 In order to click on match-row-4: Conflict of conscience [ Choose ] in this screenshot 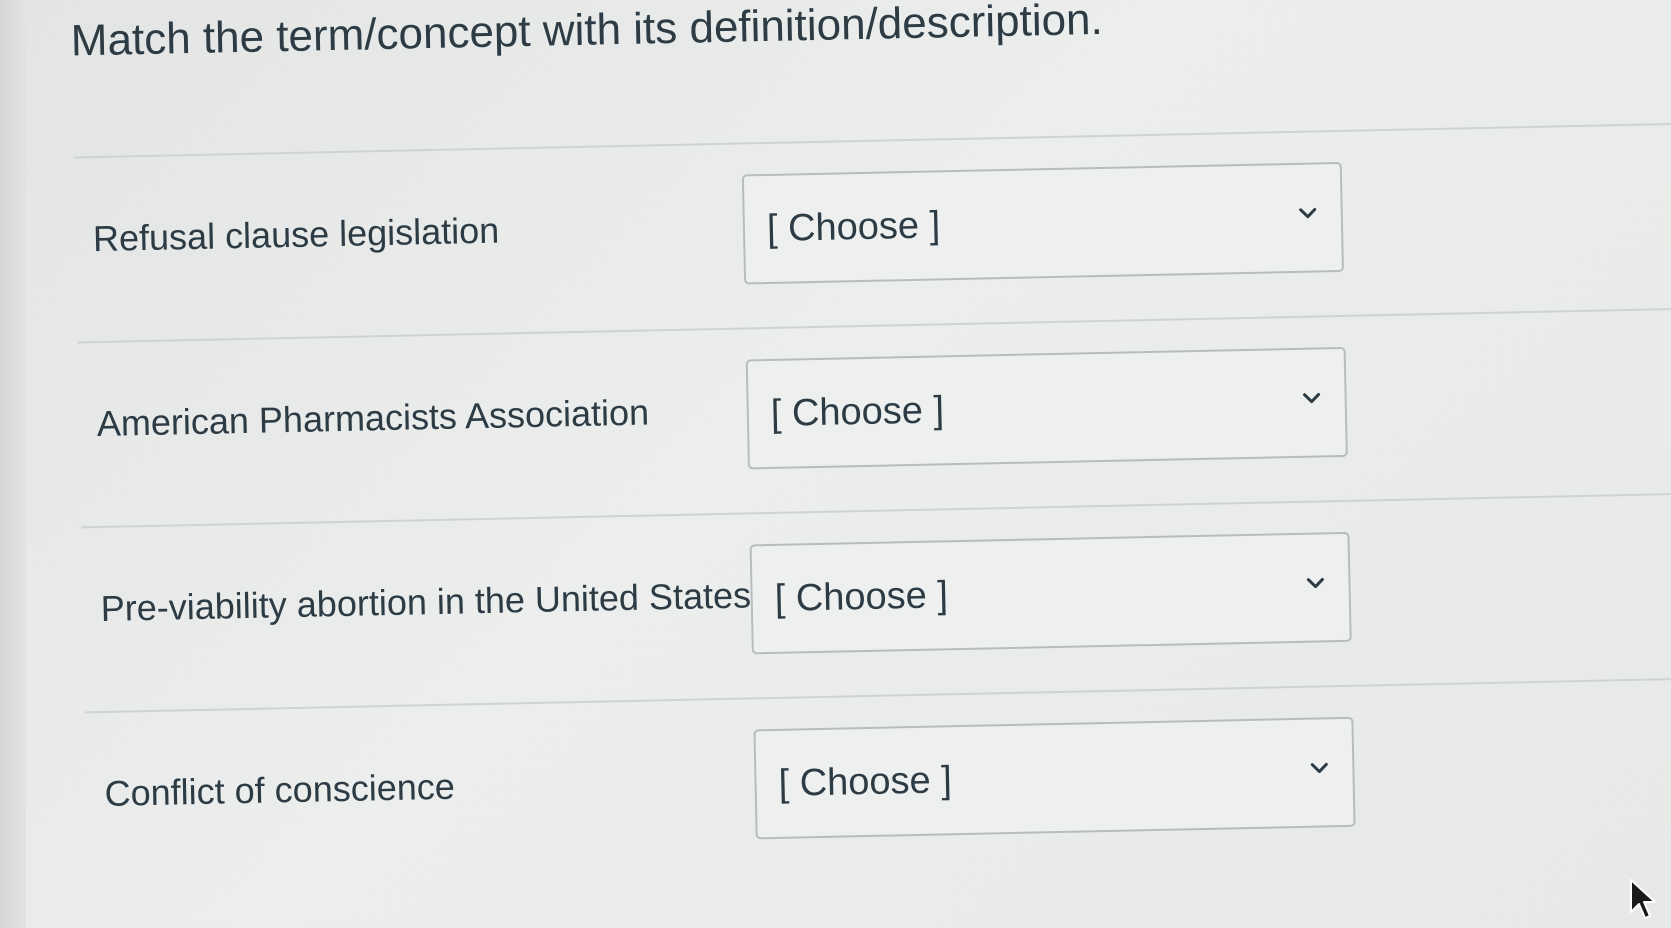, I will do `click(855, 785)`.